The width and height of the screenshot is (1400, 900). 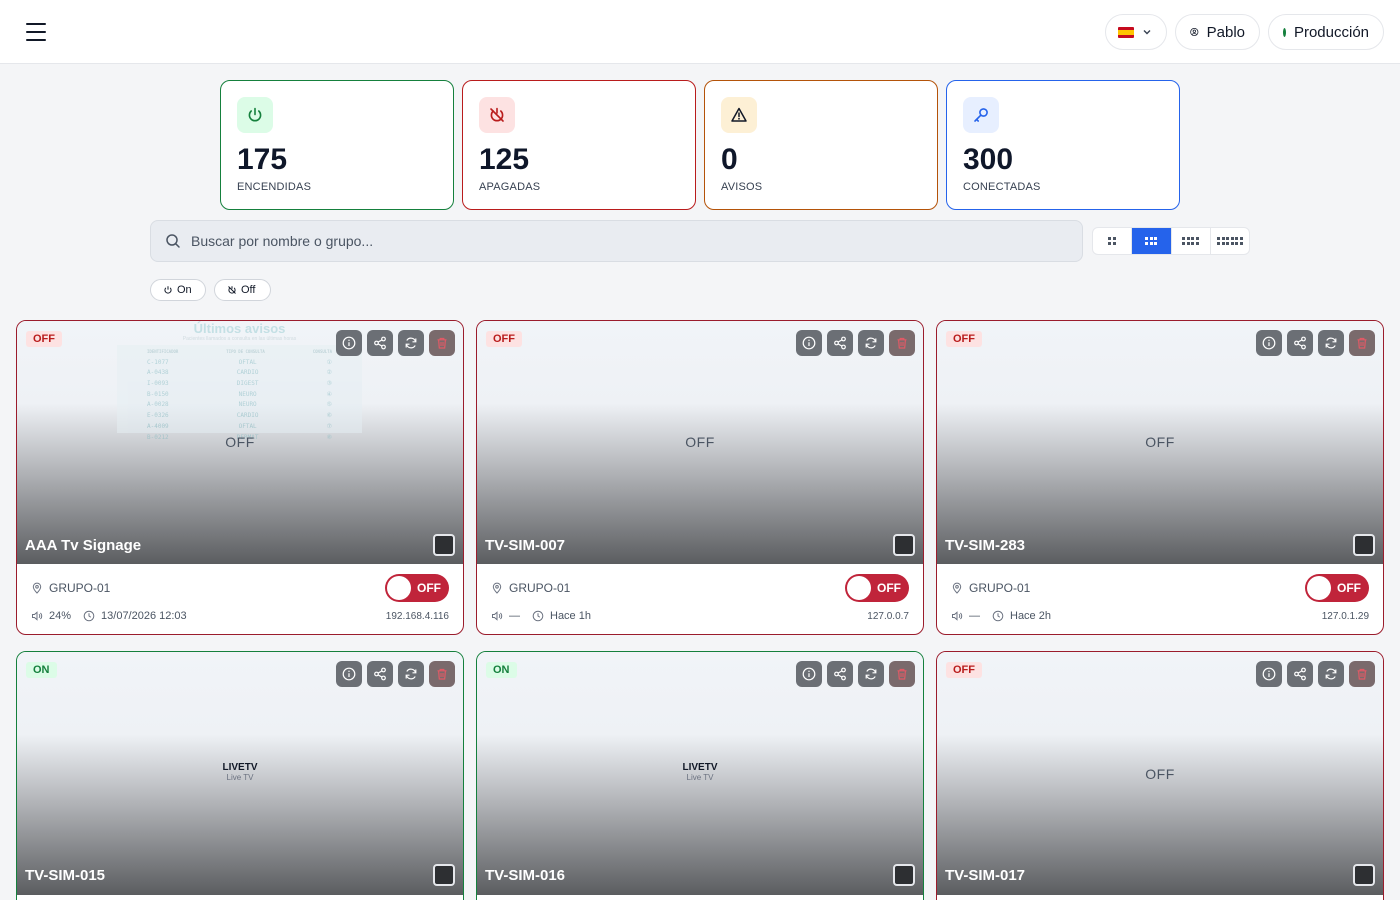 I want to click on device-card: OFF OFF TV-SIM-017, so click(x=1160, y=775).